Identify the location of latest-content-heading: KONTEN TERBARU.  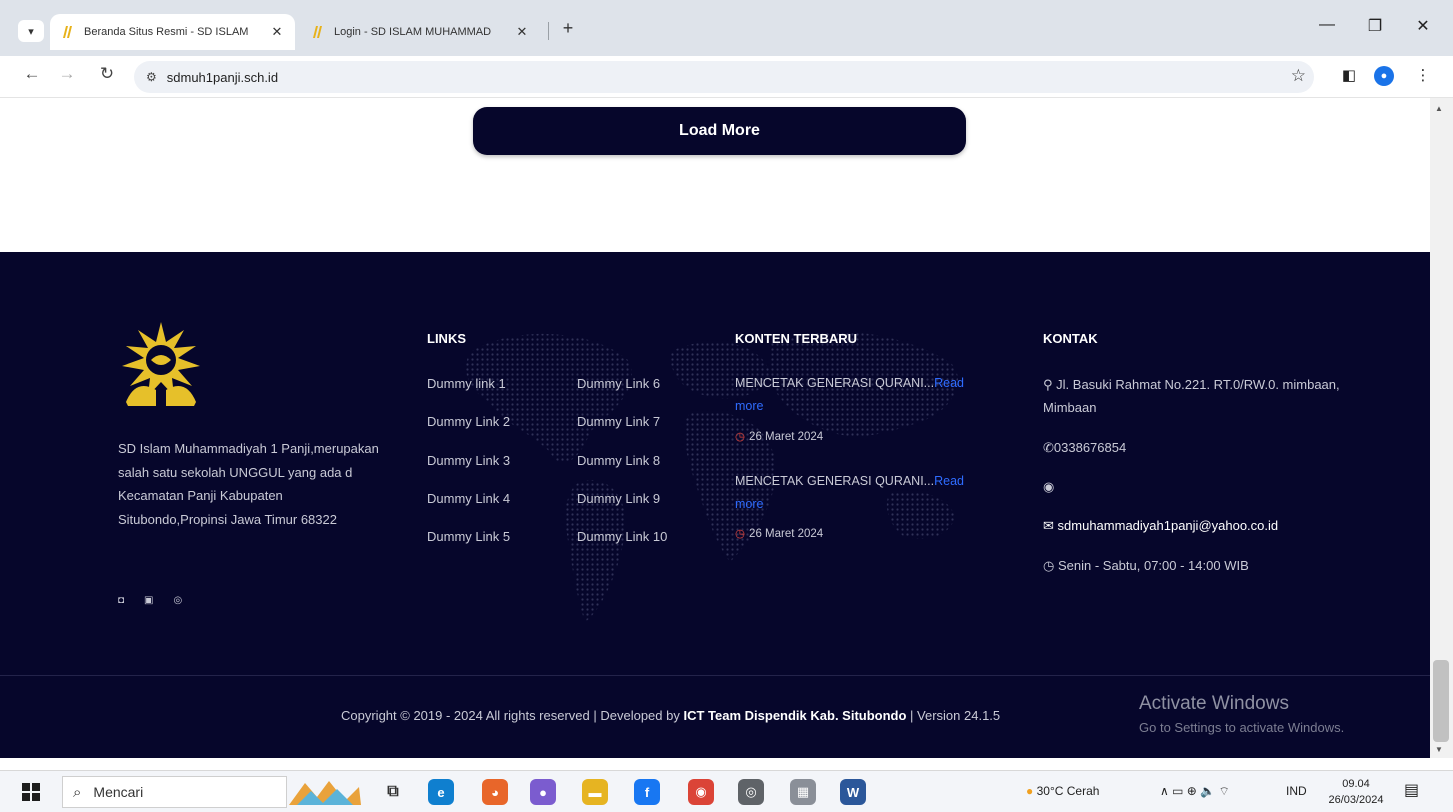
(796, 338).